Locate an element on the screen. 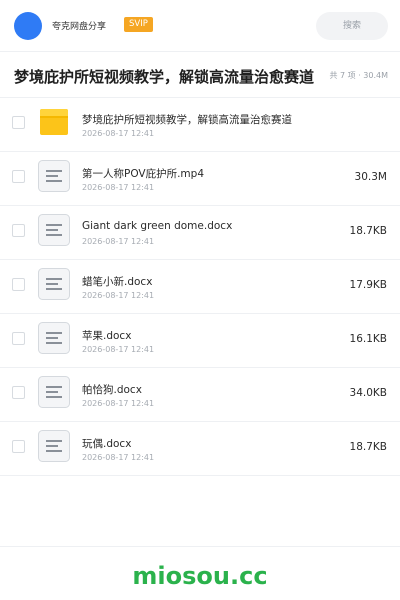  file-row: 帕恰狗.docx 2026-08-17 12:41 34.0KB is located at coordinates (200, 395).